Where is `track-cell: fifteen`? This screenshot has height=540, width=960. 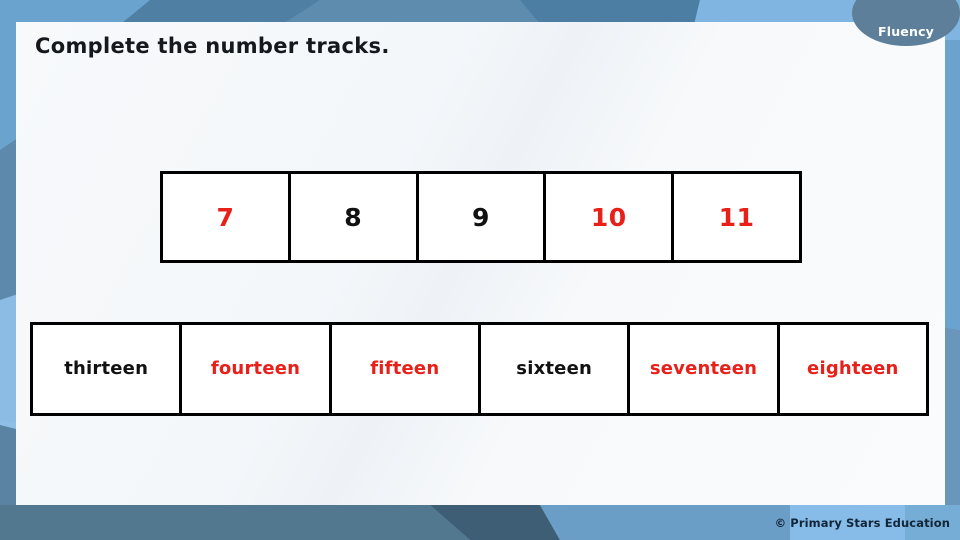
track-cell: fifteen is located at coordinates (406, 369).